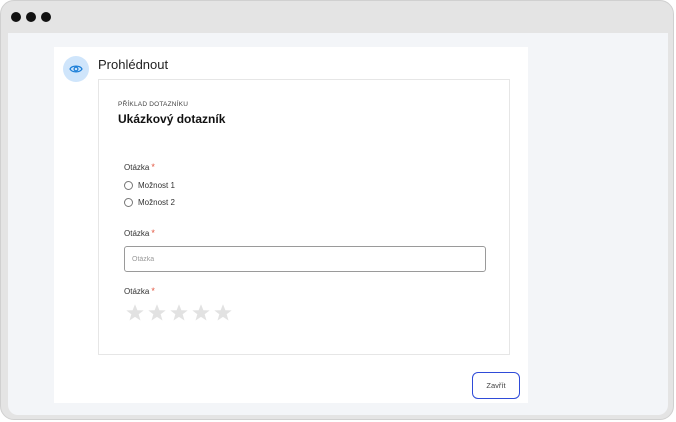 Image resolution: width=676 pixels, height=422 pixels. I want to click on question-1-text: Otázka, so click(137, 167).